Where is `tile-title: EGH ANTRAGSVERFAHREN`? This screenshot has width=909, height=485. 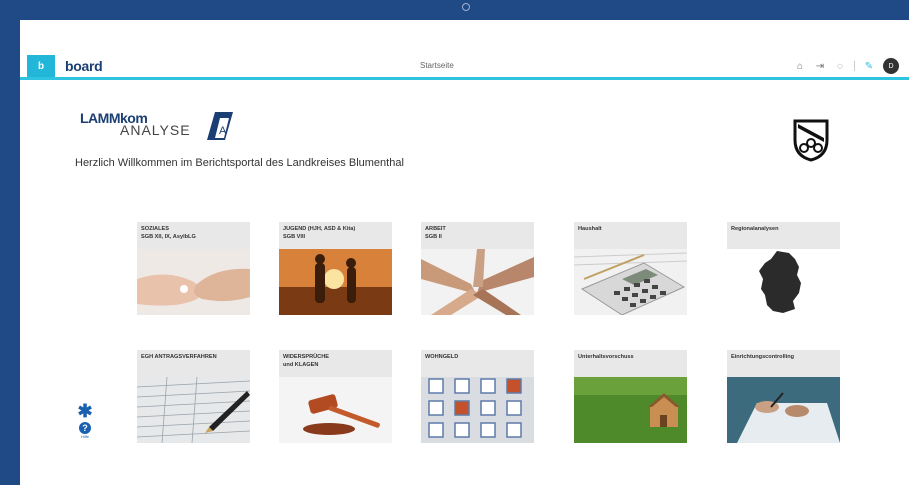 tile-title: EGH ANTRAGSVERFAHREN is located at coordinates (193, 363).